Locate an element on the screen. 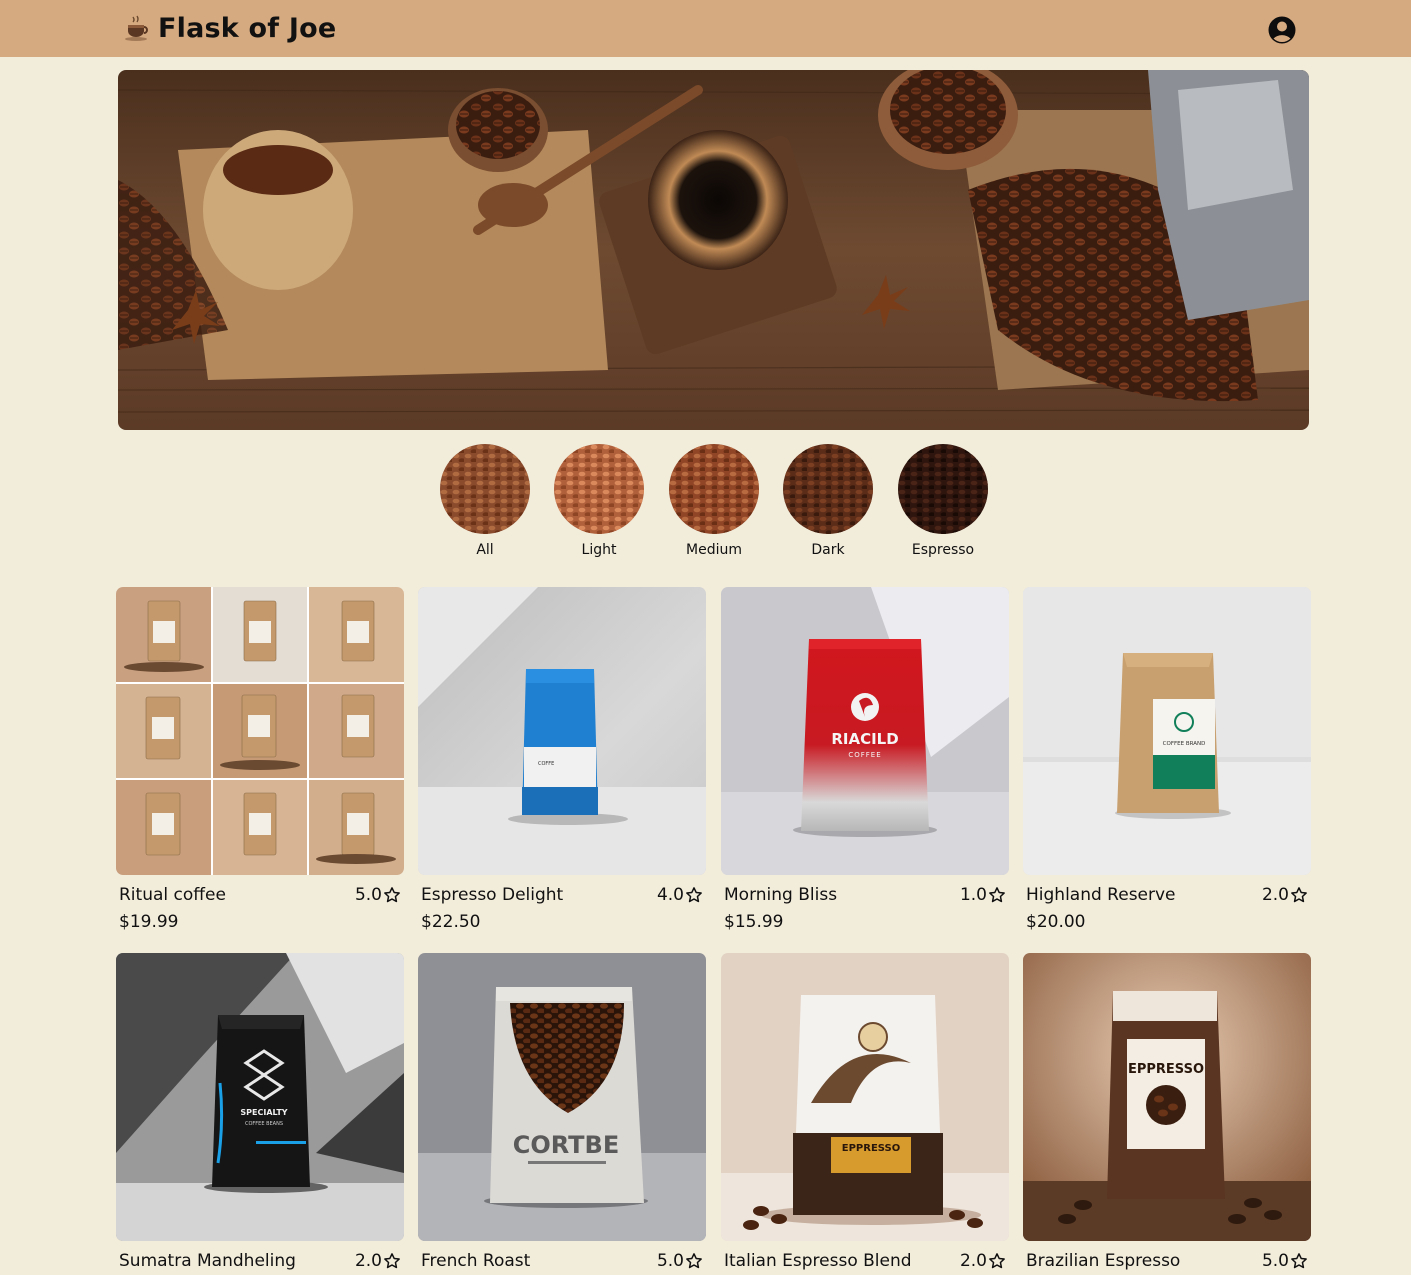  product-name: Highland Reserve is located at coordinates (1101, 895).